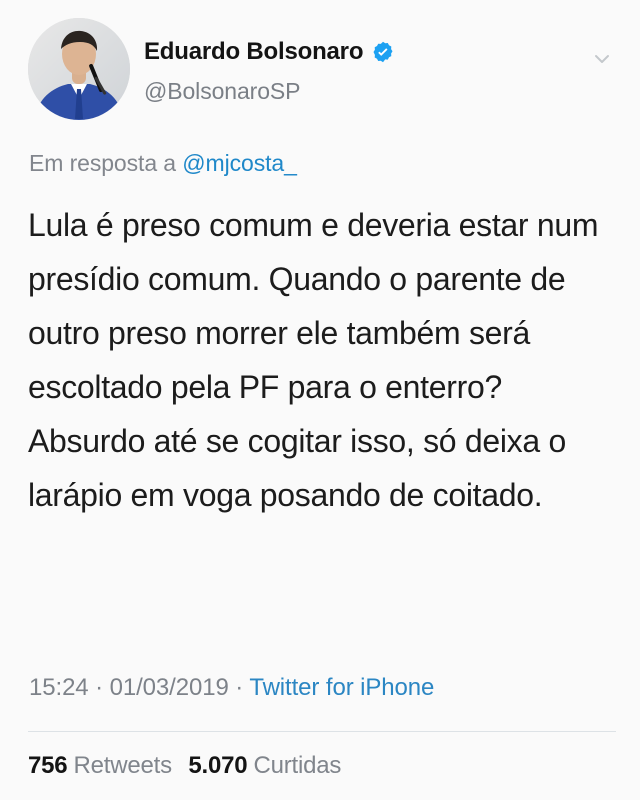 This screenshot has width=640, height=800. What do you see at coordinates (354, 91) in the screenshot?
I see `handle: @BolsonaroSP` at bounding box center [354, 91].